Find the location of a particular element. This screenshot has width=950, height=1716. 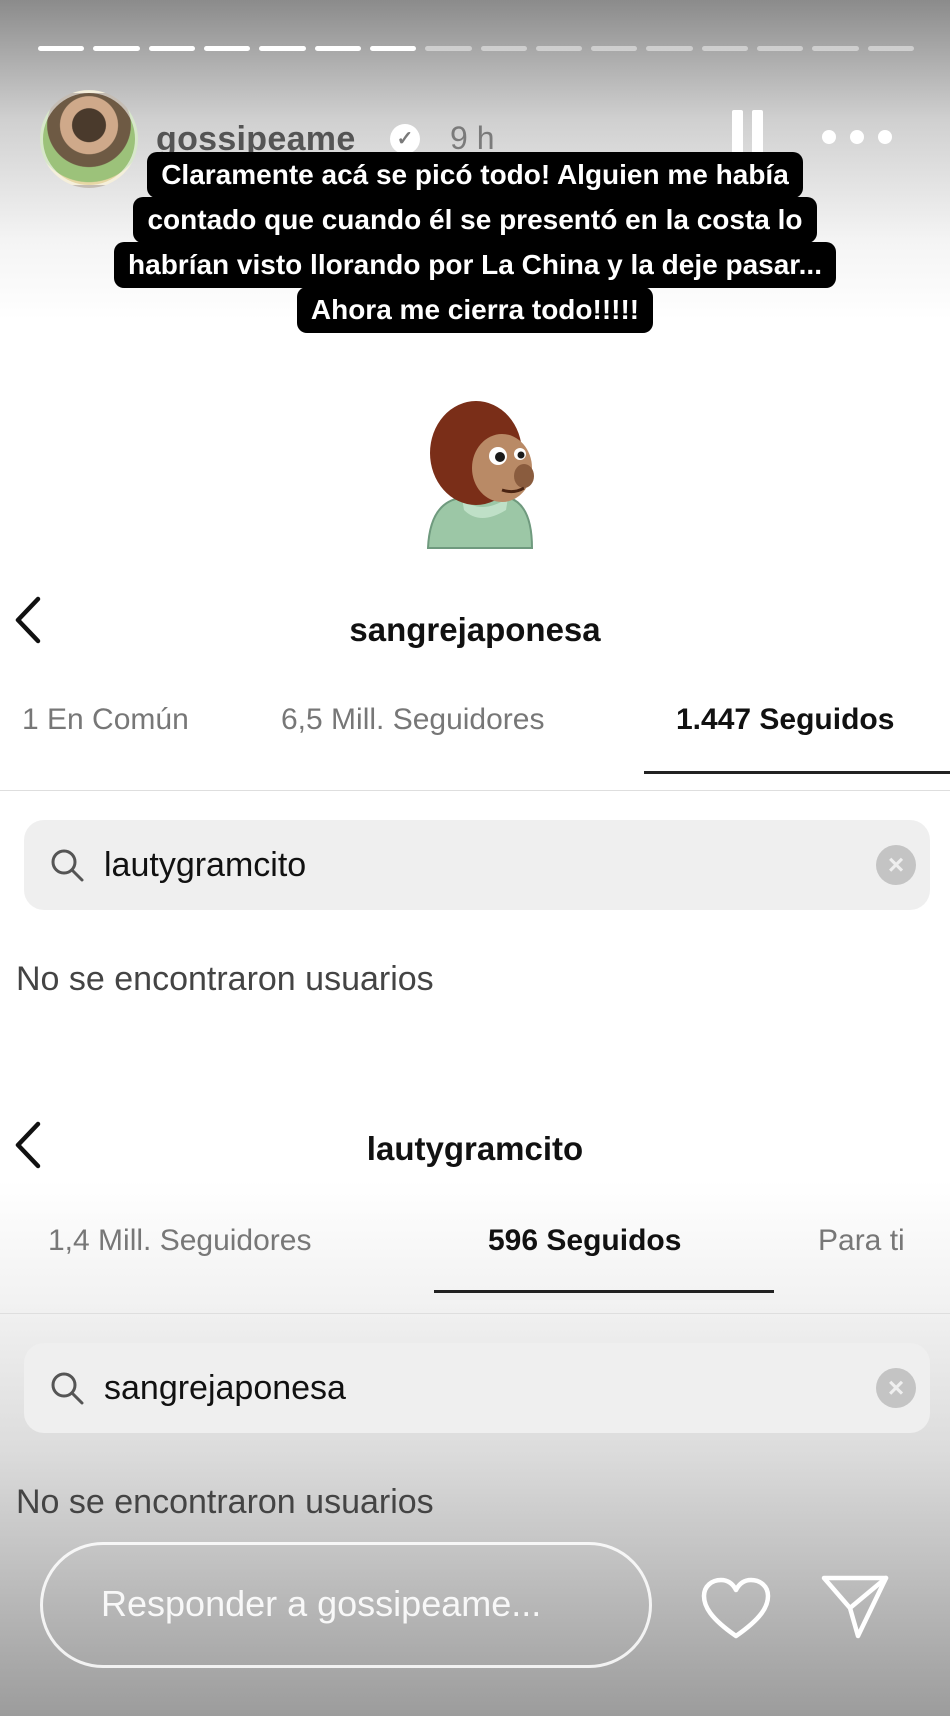

verified-badge-icon: ✓ is located at coordinates (405, 139).